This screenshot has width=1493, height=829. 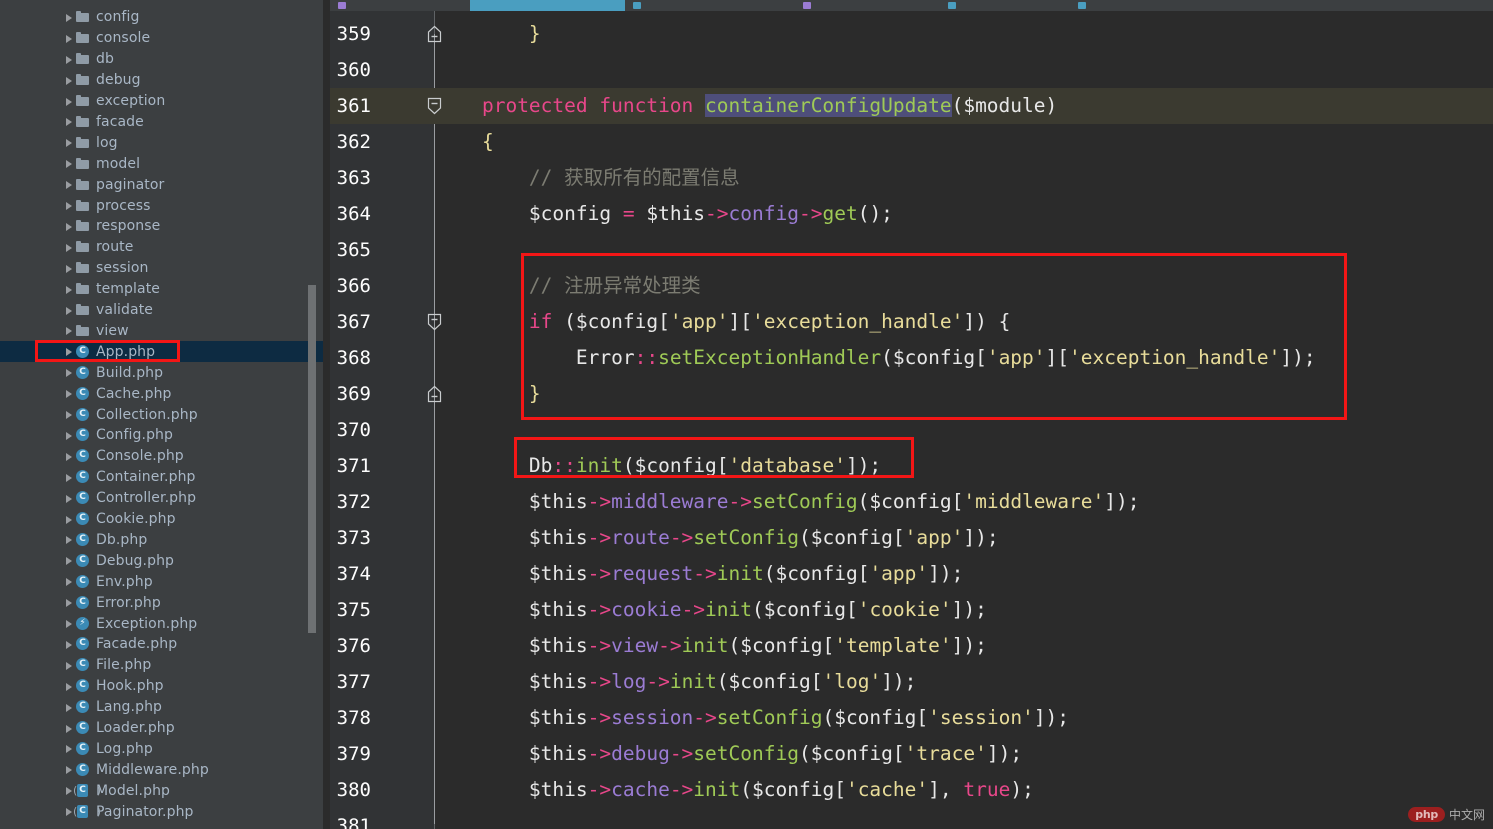 What do you see at coordinates (161, 393) in the screenshot?
I see `tree-item-cache-php: Cache.php` at bounding box center [161, 393].